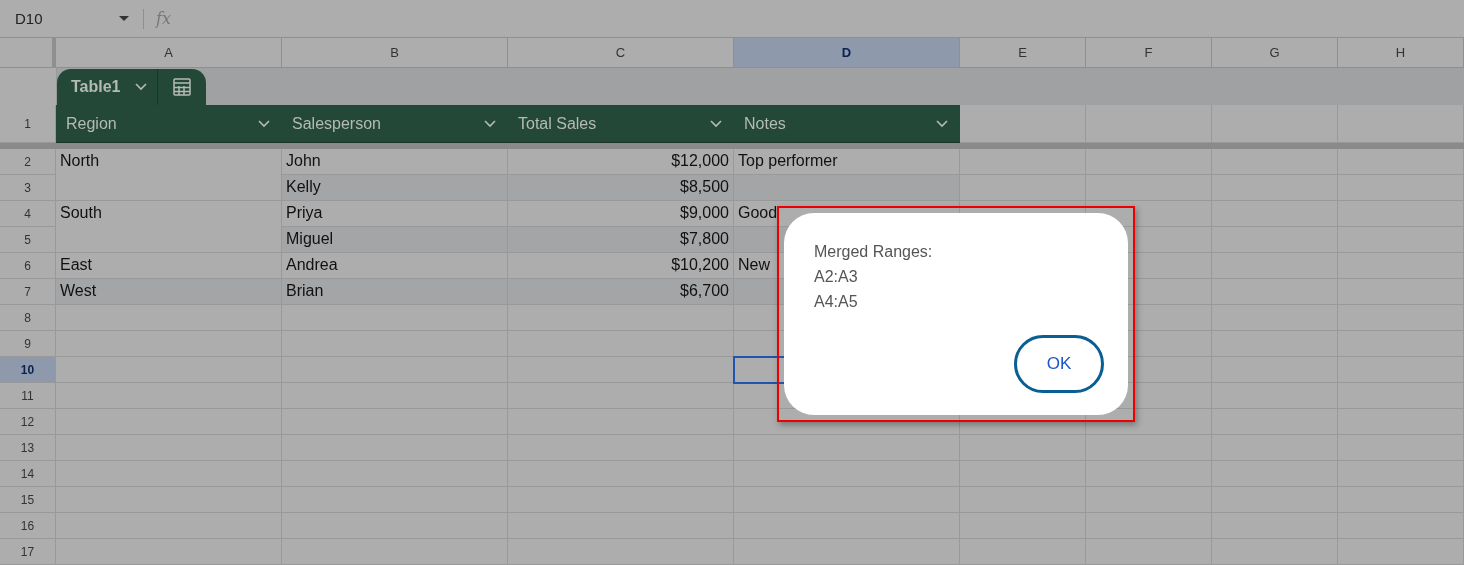 The width and height of the screenshot is (1464, 565). Describe the element at coordinates (65, 18) in the screenshot. I see `name-box: D10` at that location.